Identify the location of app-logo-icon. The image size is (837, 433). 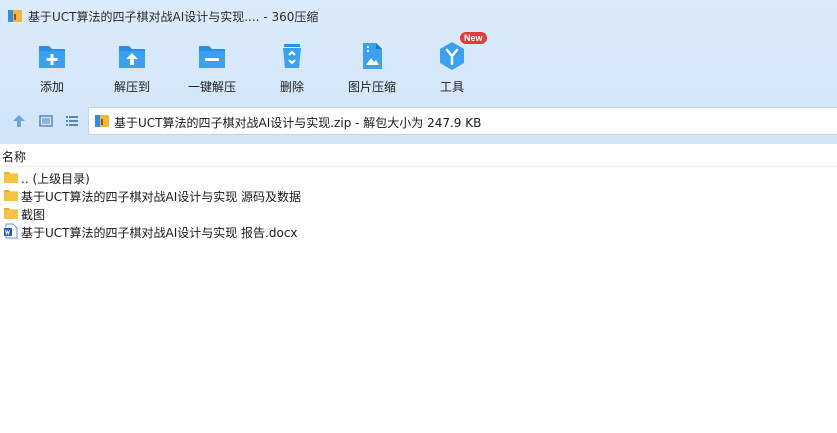
(15, 16).